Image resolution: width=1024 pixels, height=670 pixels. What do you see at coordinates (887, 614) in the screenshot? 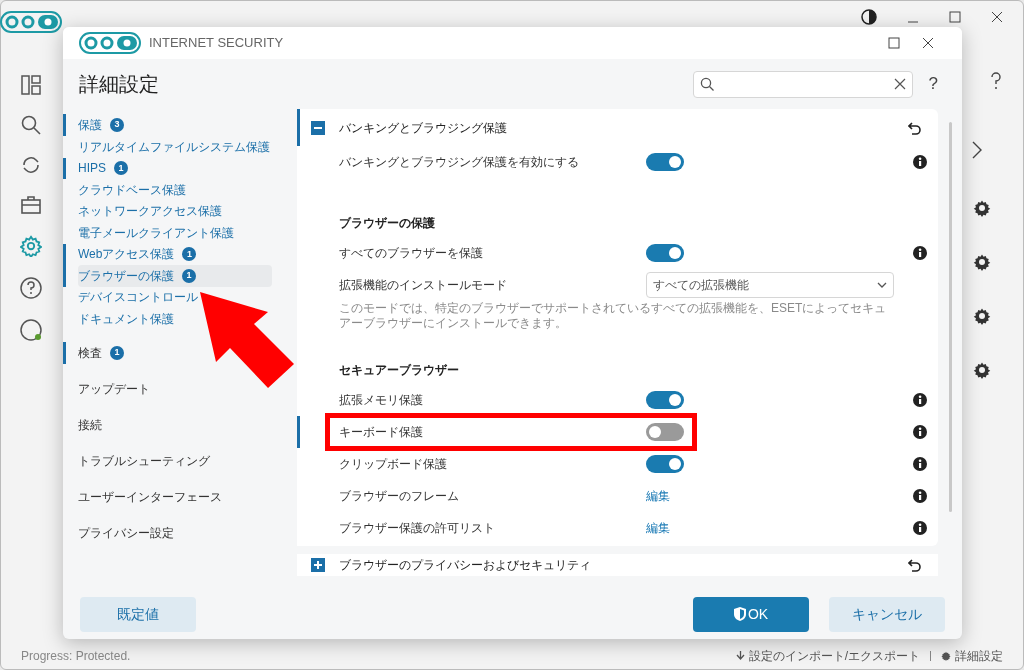
I see `cancel-button: キャンセル` at bounding box center [887, 614].